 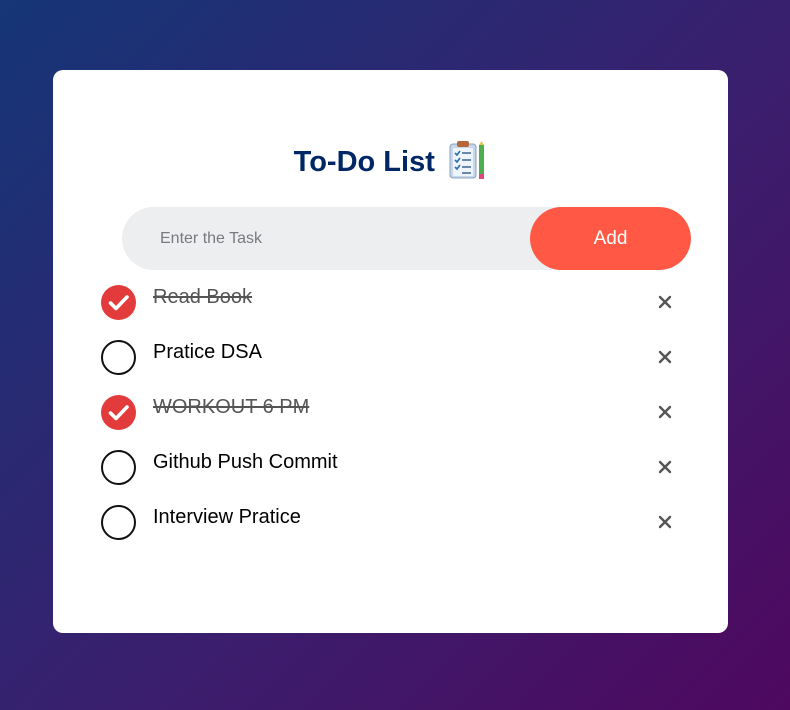 What do you see at coordinates (610, 238) in the screenshot?
I see `add-button: Add` at bounding box center [610, 238].